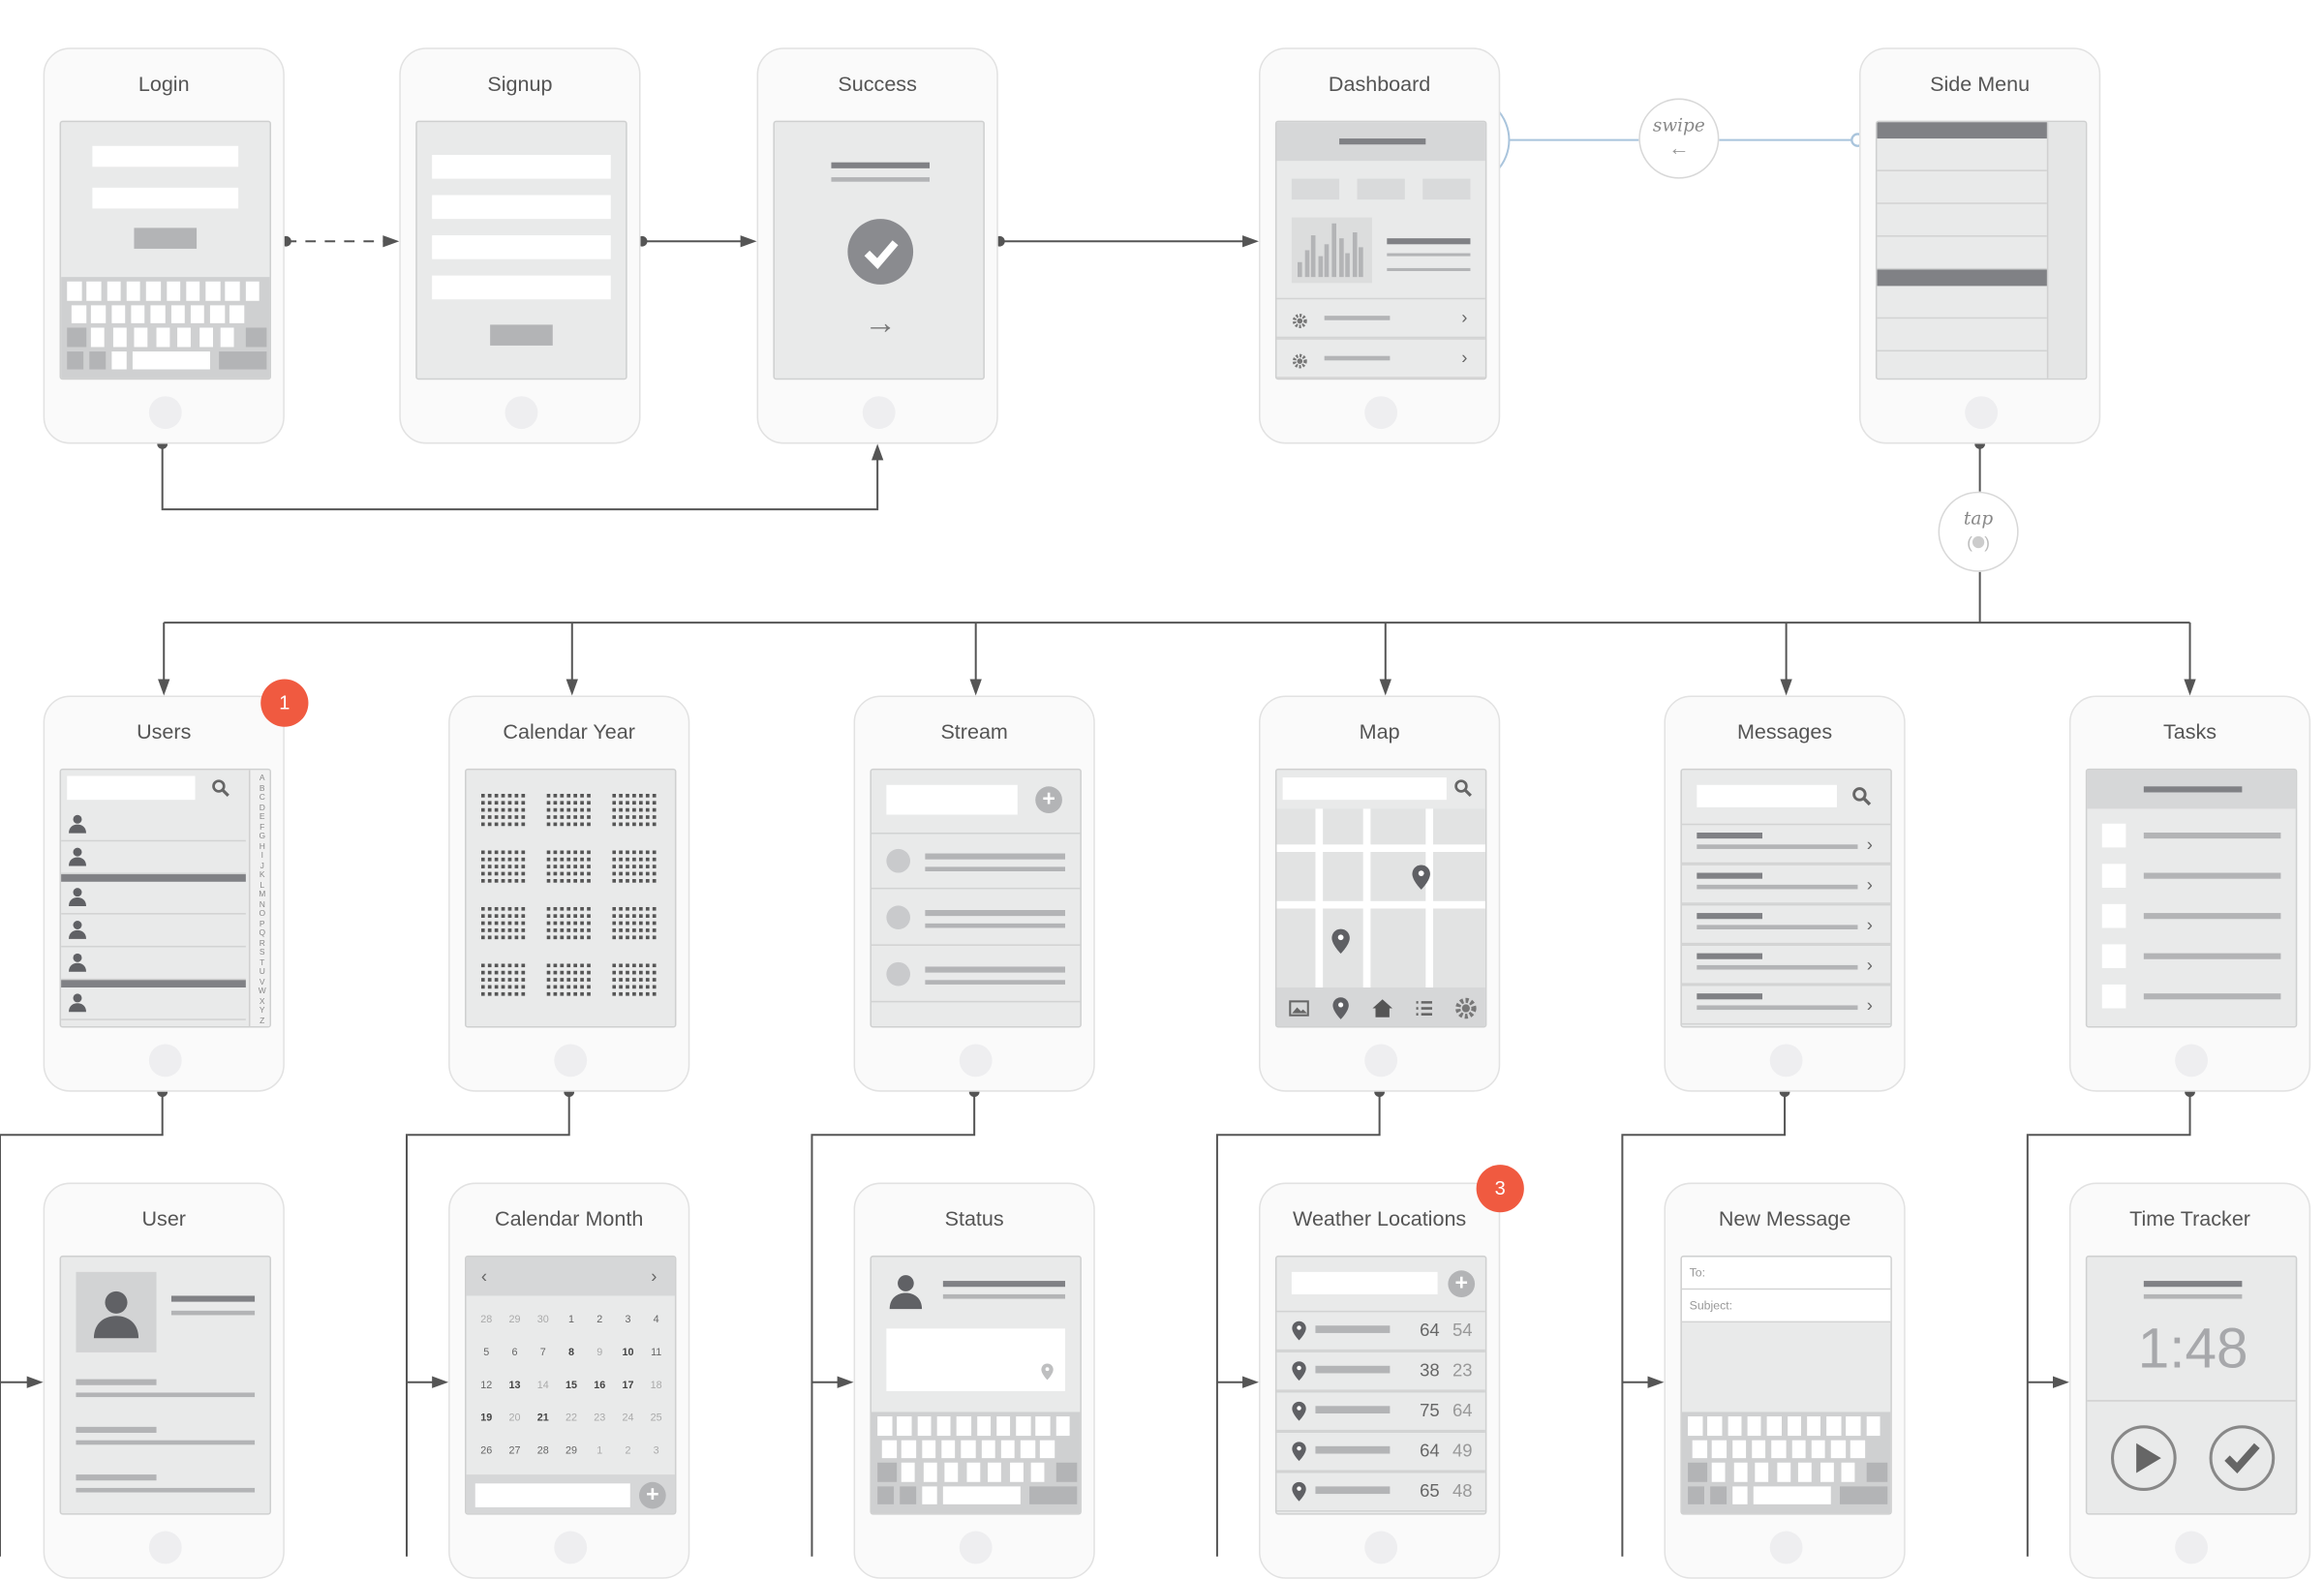  Describe the element at coordinates (600, 1387) in the screenshot. I see `day-cell: 16` at that location.